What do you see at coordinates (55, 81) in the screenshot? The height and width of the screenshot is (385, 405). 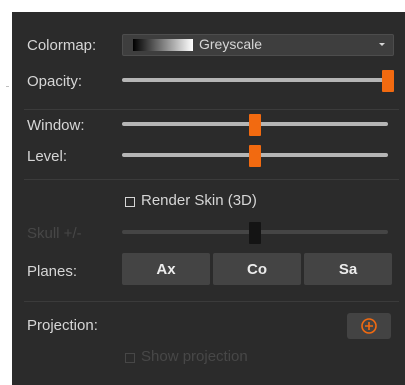 I see `opacity-label: Opacity:` at bounding box center [55, 81].